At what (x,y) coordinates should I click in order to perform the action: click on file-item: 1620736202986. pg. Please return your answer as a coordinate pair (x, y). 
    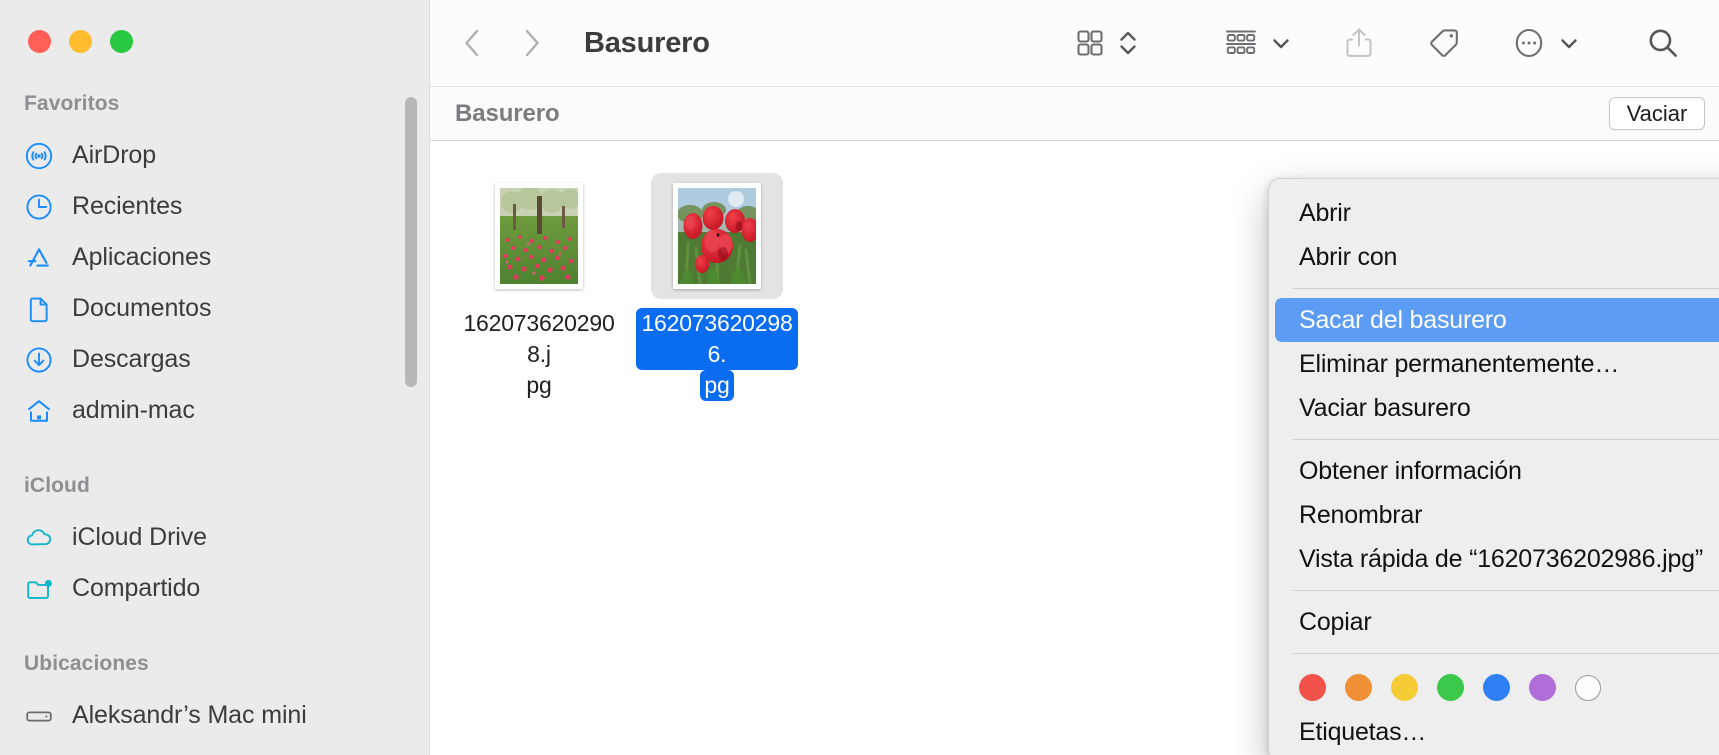
    Looking at the image, I should click on (717, 287).